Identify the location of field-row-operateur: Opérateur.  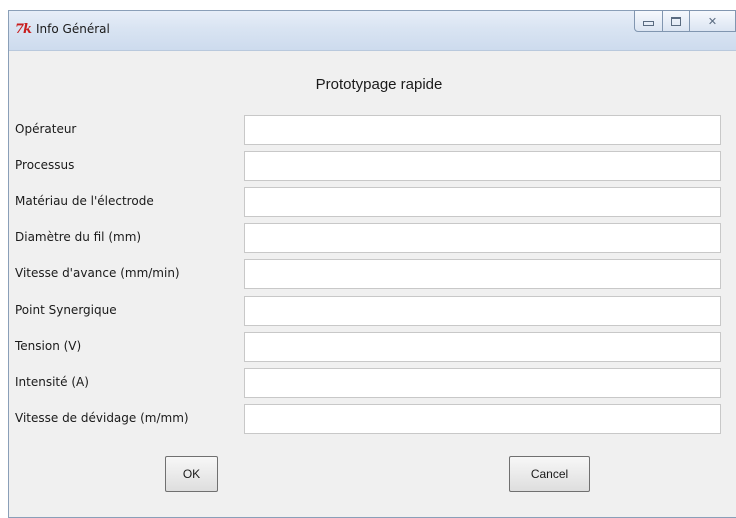
(372, 130).